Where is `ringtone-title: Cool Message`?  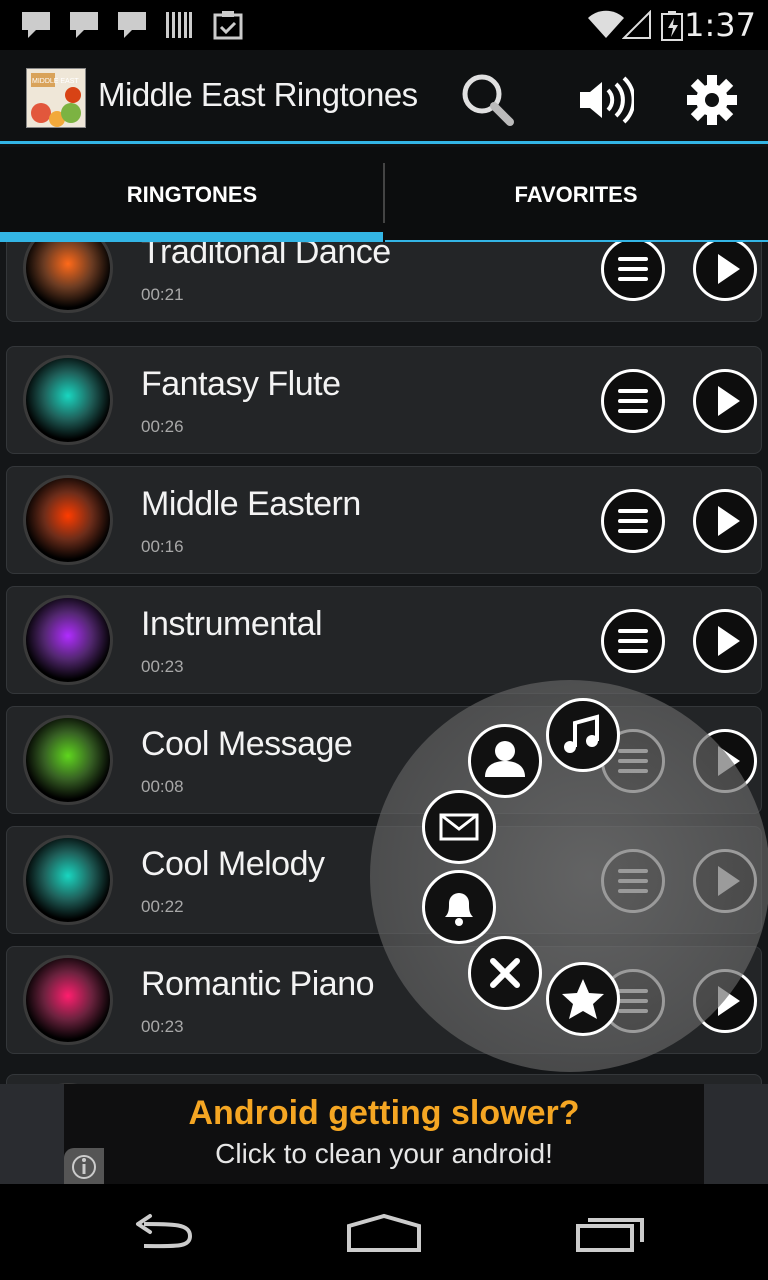 ringtone-title: Cool Message is located at coordinates (247, 744).